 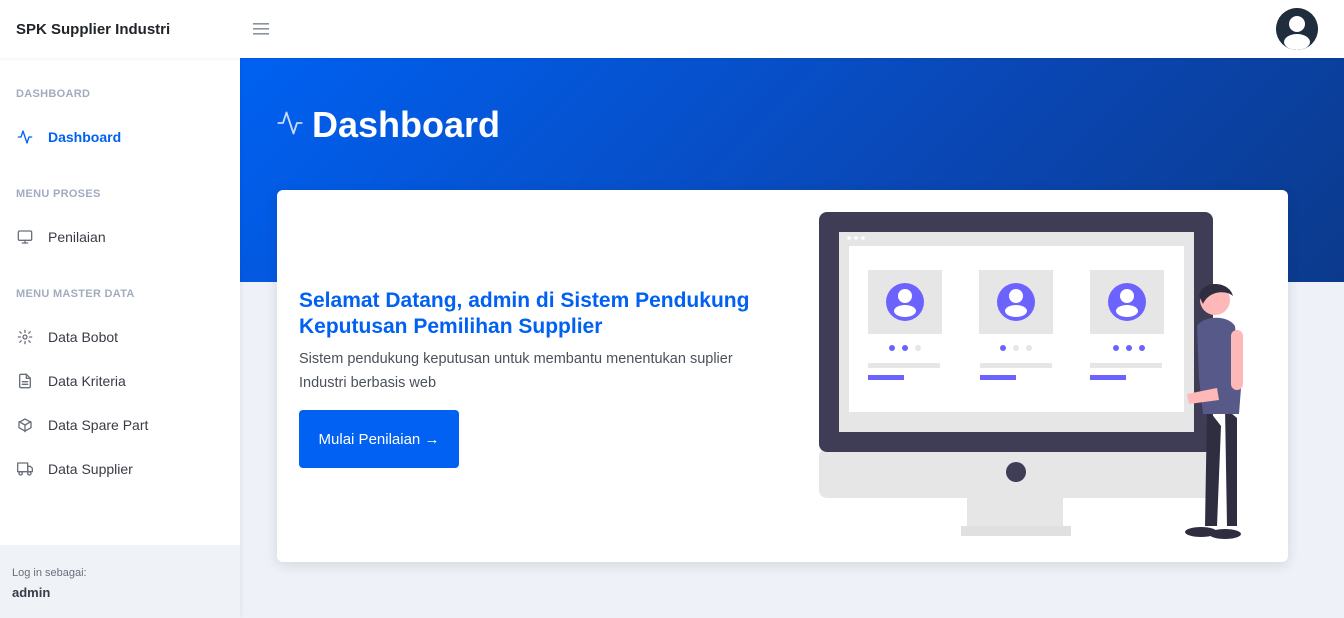 What do you see at coordinates (25, 237) in the screenshot?
I see `monitor-icon` at bounding box center [25, 237].